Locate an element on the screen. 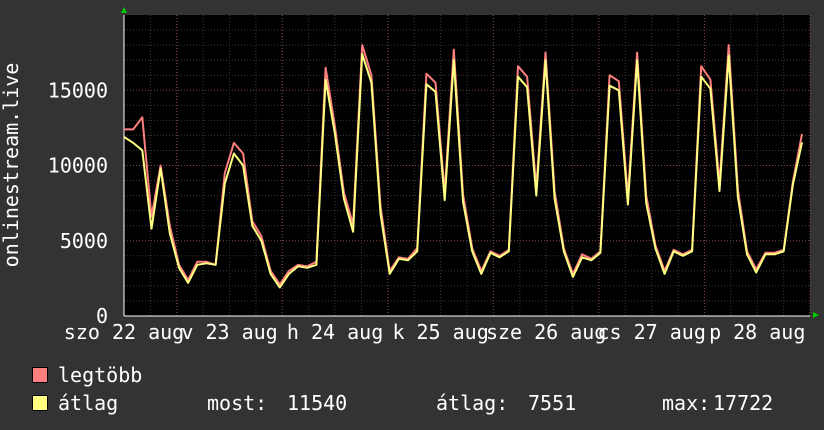 This screenshot has width=824, height=430. legend-label-avg: átlag is located at coordinates (88, 403).